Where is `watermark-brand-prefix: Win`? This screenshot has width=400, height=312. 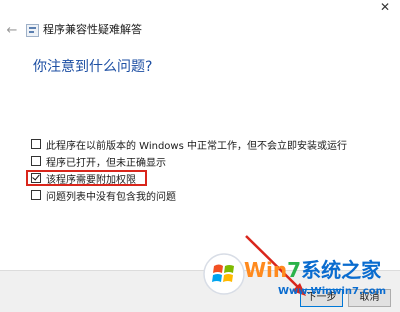
watermark-brand-prefix: Win is located at coordinates (266, 270).